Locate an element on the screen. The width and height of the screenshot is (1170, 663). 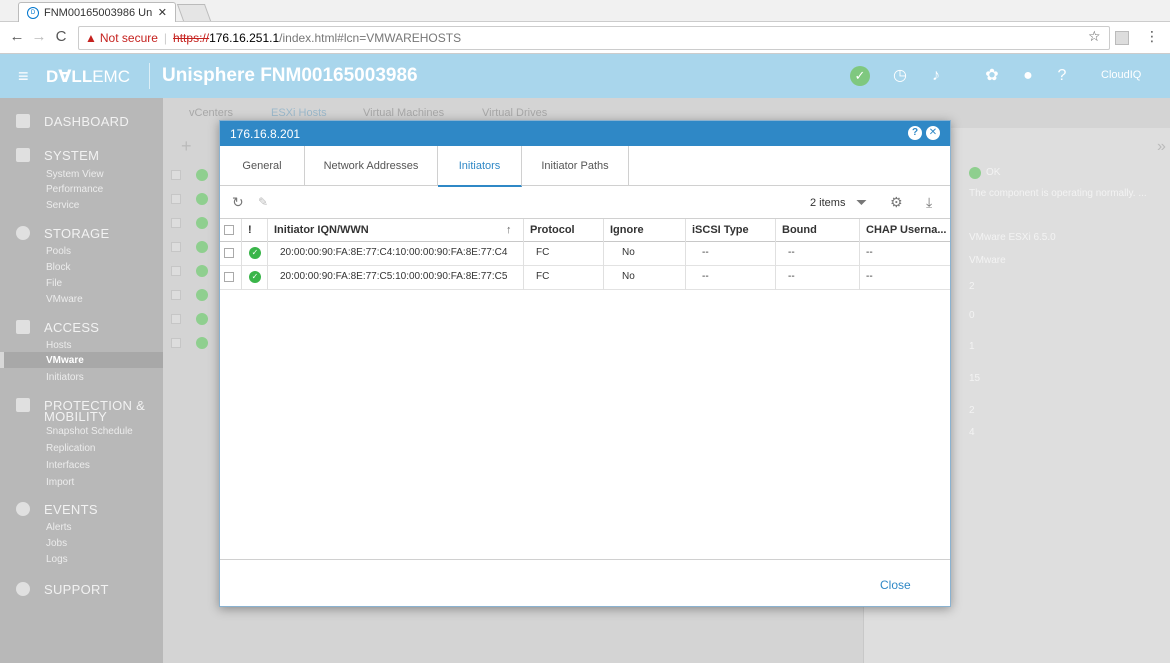
tab-virtual-machines: Virtual Machines is located at coordinates (403, 113).